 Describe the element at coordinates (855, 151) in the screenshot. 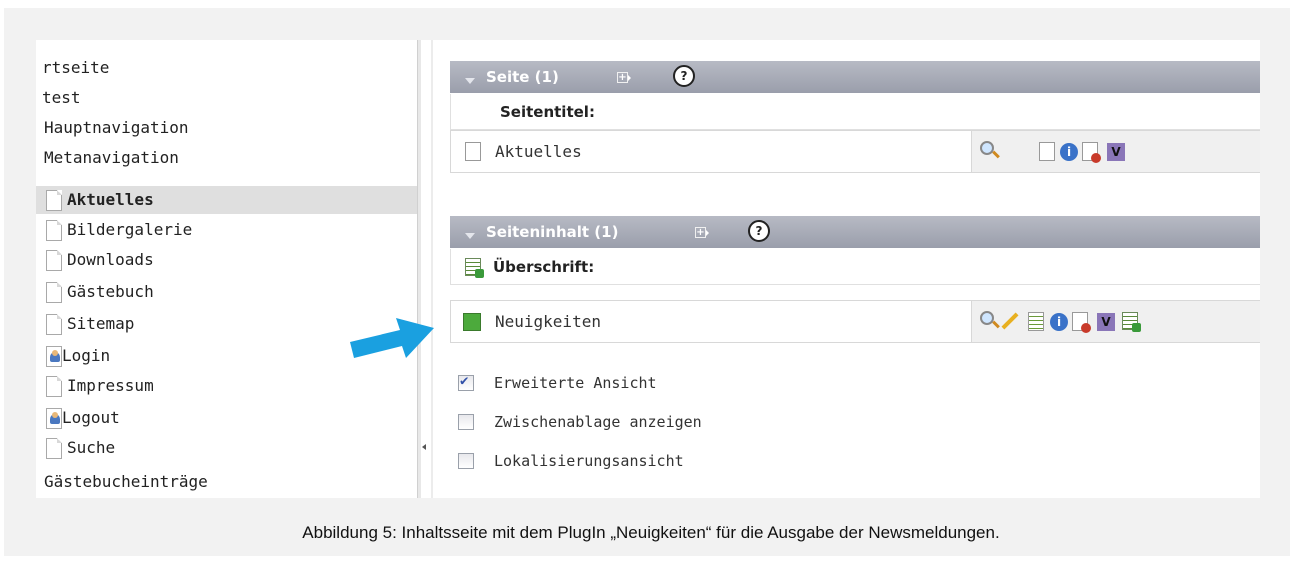

I see `page-record-row: Aktuelles i V` at that location.